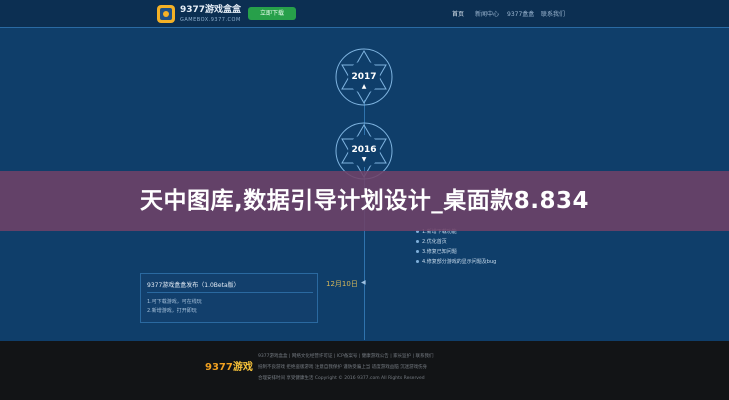 The height and width of the screenshot is (400, 729). What do you see at coordinates (363, 282) in the screenshot?
I see `date-pointer-icon: ◀` at bounding box center [363, 282].